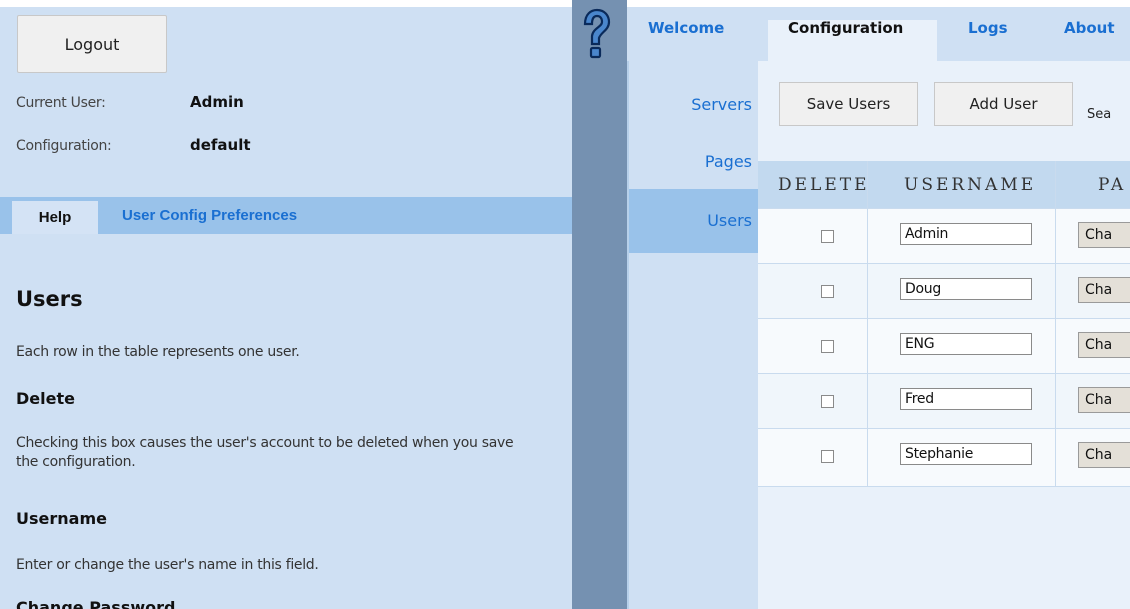 This screenshot has height=609, width=1130. What do you see at coordinates (988, 28) in the screenshot?
I see `tab-logs: Logs` at bounding box center [988, 28].